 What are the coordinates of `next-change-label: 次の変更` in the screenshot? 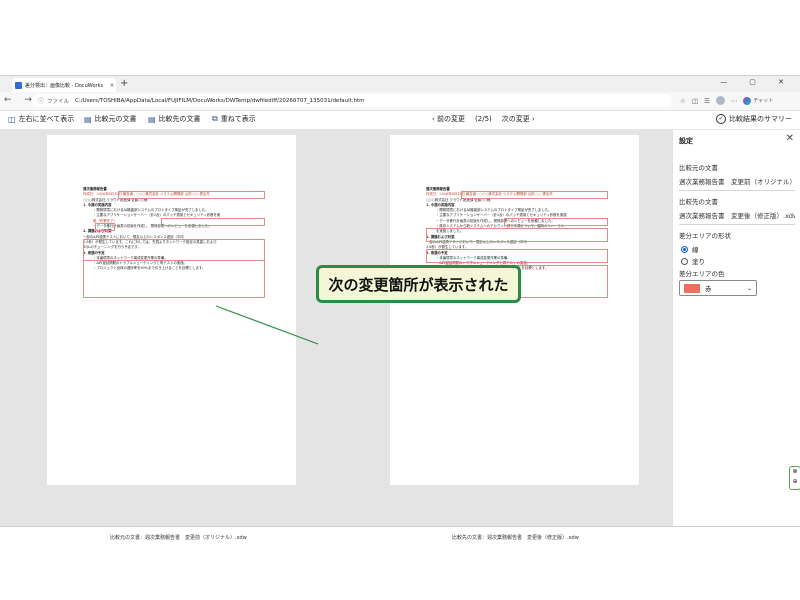 It's located at (515, 119).